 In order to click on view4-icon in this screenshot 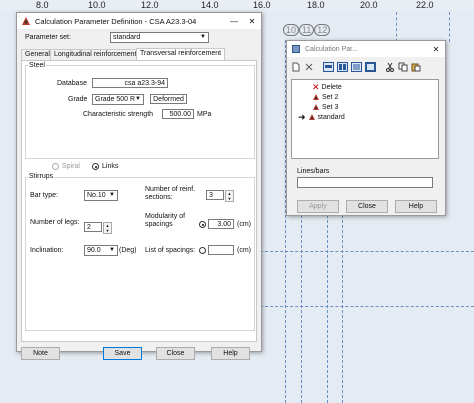, I will do `click(370, 67)`.